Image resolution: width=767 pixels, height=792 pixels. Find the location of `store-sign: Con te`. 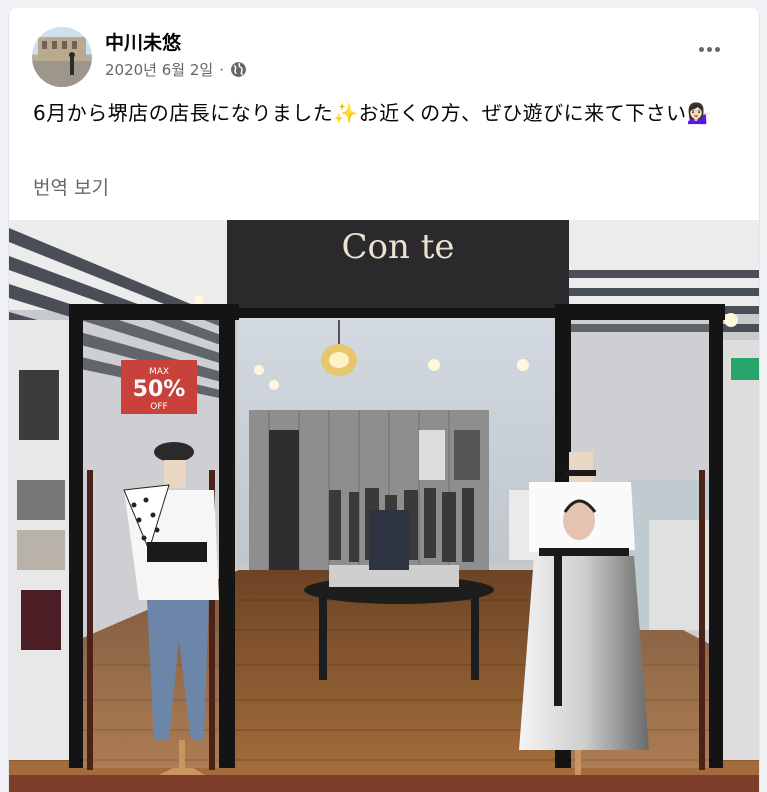

store-sign: Con te is located at coordinates (398, 247).